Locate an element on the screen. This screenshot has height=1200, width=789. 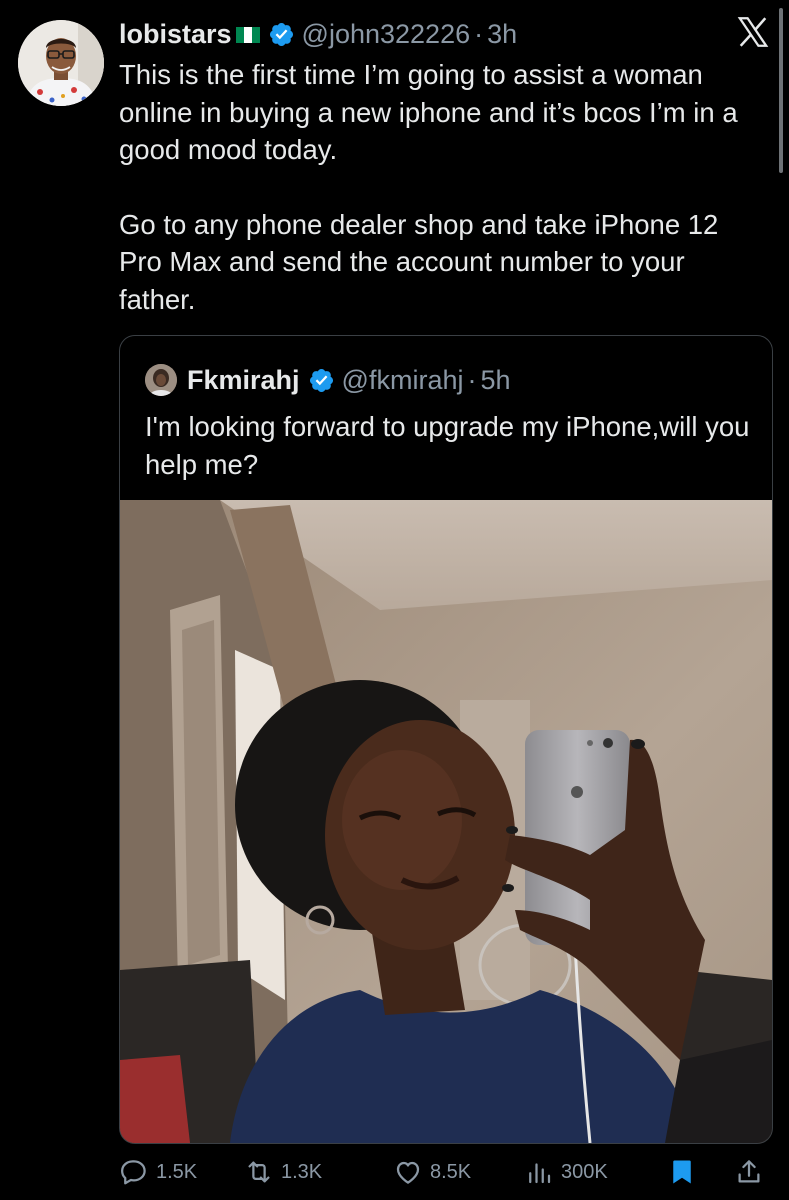
quoted-avatar-photo is located at coordinates (161, 380).